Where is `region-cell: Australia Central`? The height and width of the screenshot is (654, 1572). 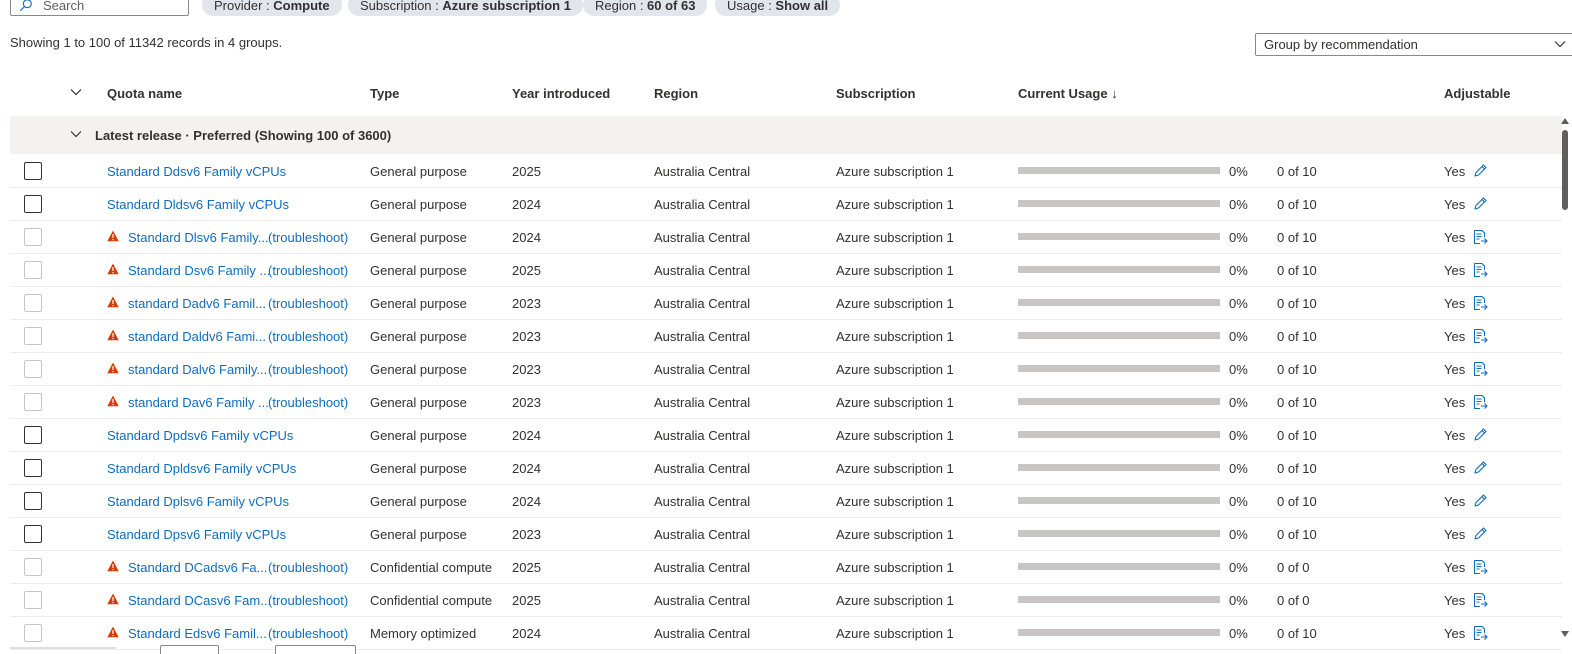
region-cell: Australia Central is located at coordinates (702, 435).